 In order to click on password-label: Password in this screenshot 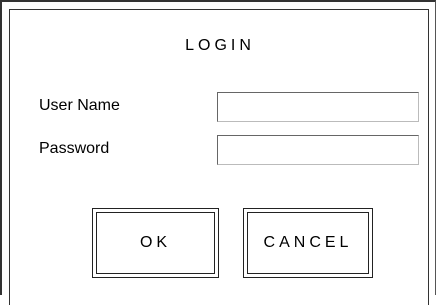, I will do `click(74, 148)`.